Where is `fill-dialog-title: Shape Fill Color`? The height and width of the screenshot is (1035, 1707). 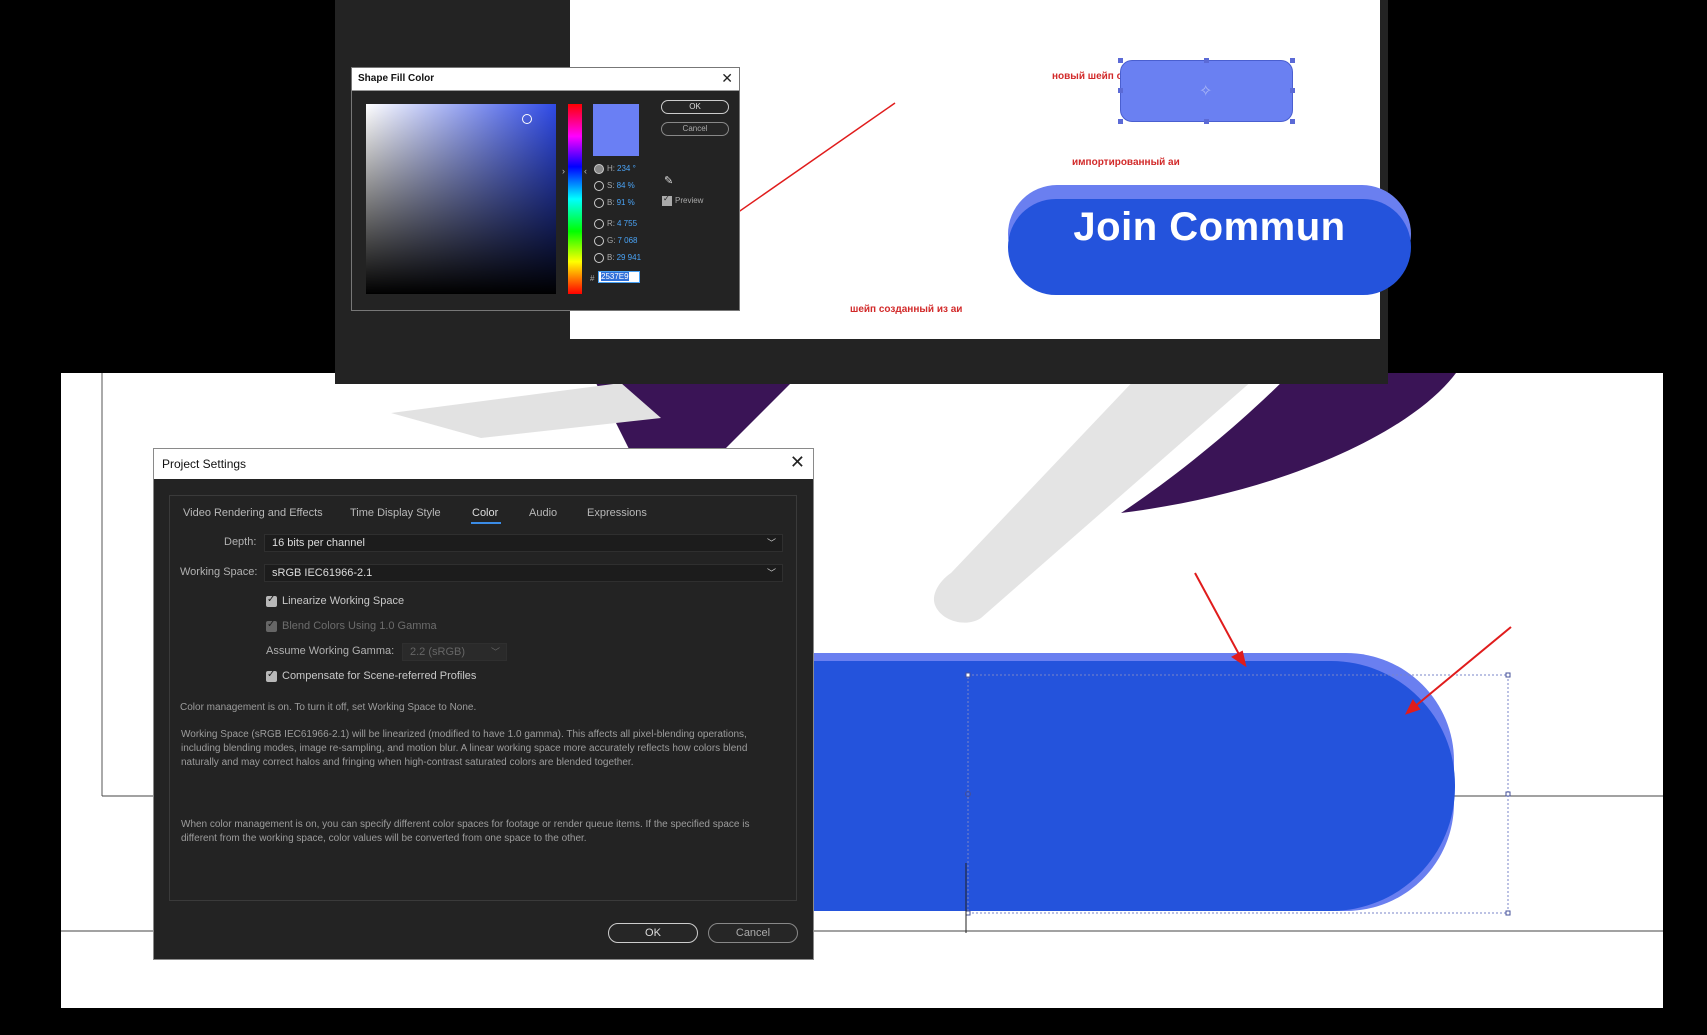
fill-dialog-title: Shape Fill Color is located at coordinates (396, 78).